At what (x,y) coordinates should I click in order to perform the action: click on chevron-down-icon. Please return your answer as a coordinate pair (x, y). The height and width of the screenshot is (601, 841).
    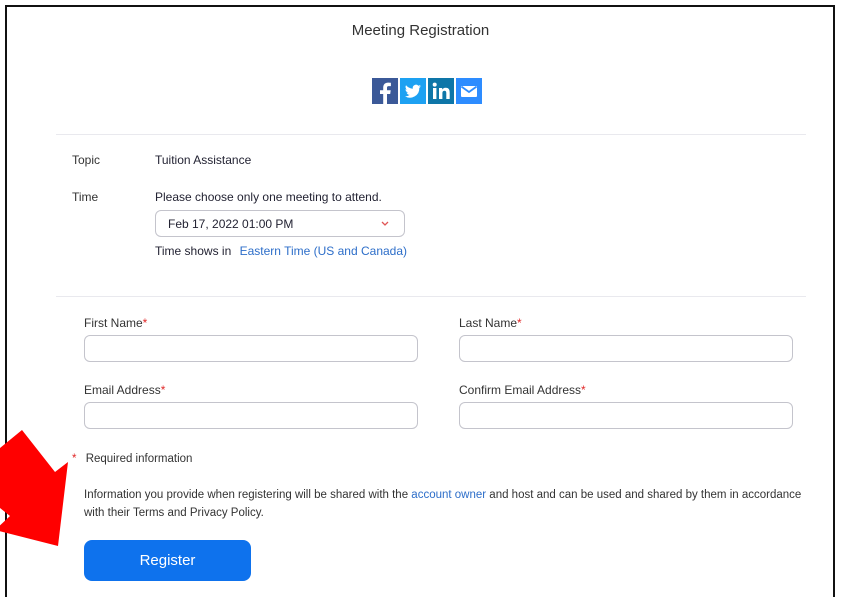
    Looking at the image, I should click on (385, 224).